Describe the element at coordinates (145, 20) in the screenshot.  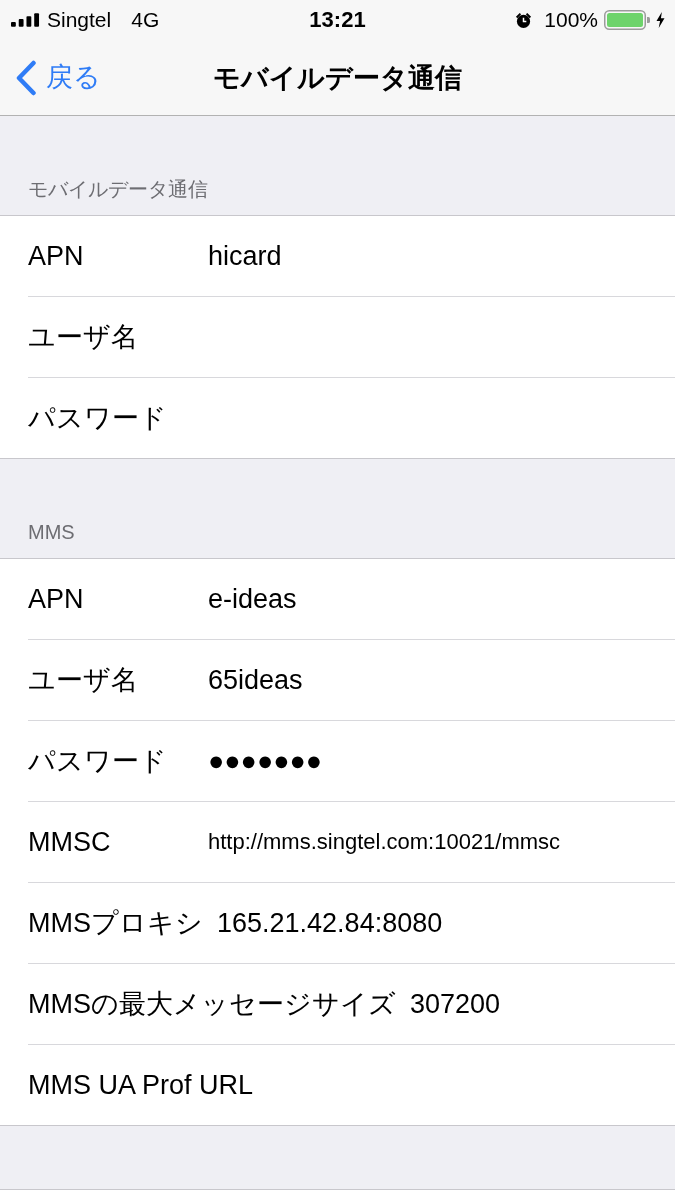
I see `network-type: 4G` at that location.